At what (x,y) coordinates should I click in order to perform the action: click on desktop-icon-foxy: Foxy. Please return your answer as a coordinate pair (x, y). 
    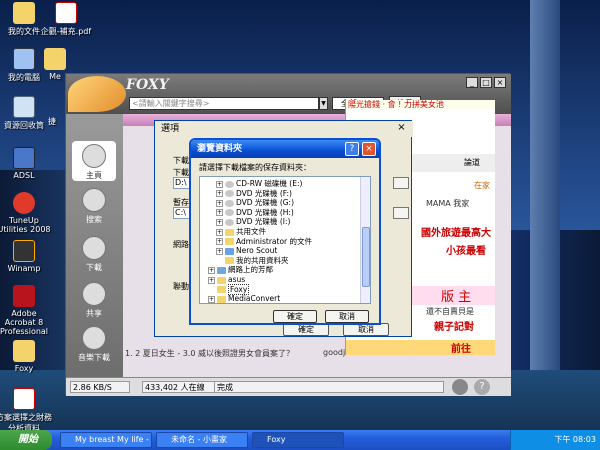
    Looking at the image, I should click on (26, 356).